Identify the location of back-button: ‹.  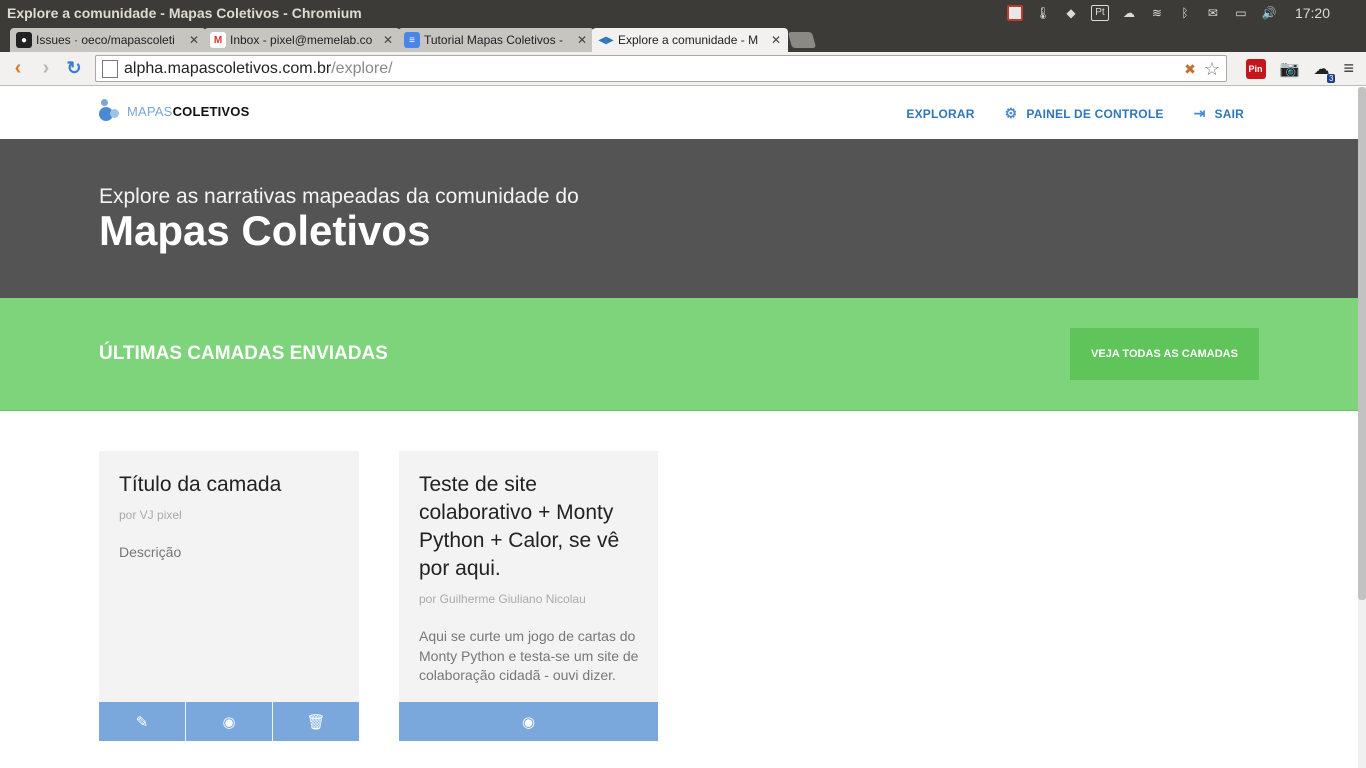
(18, 69).